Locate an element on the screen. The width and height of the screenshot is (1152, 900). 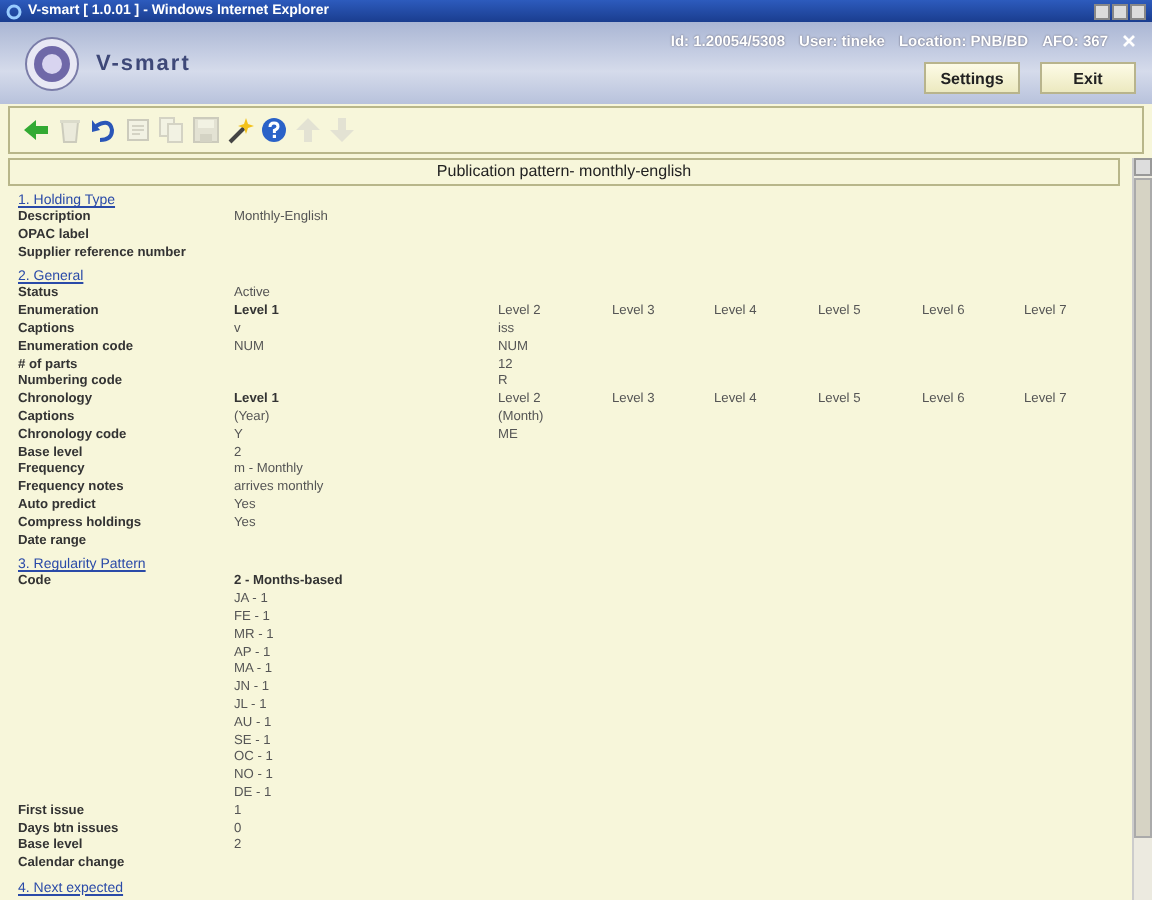
undo-arrow-icon is located at coordinates (104, 130).